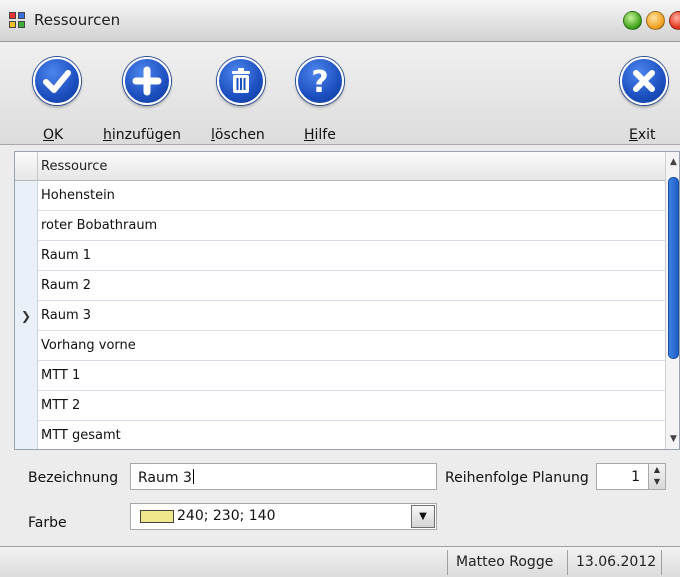 This screenshot has height=577, width=680. Describe the element at coordinates (18, 21) in the screenshot. I see `app-grid-icon` at that location.